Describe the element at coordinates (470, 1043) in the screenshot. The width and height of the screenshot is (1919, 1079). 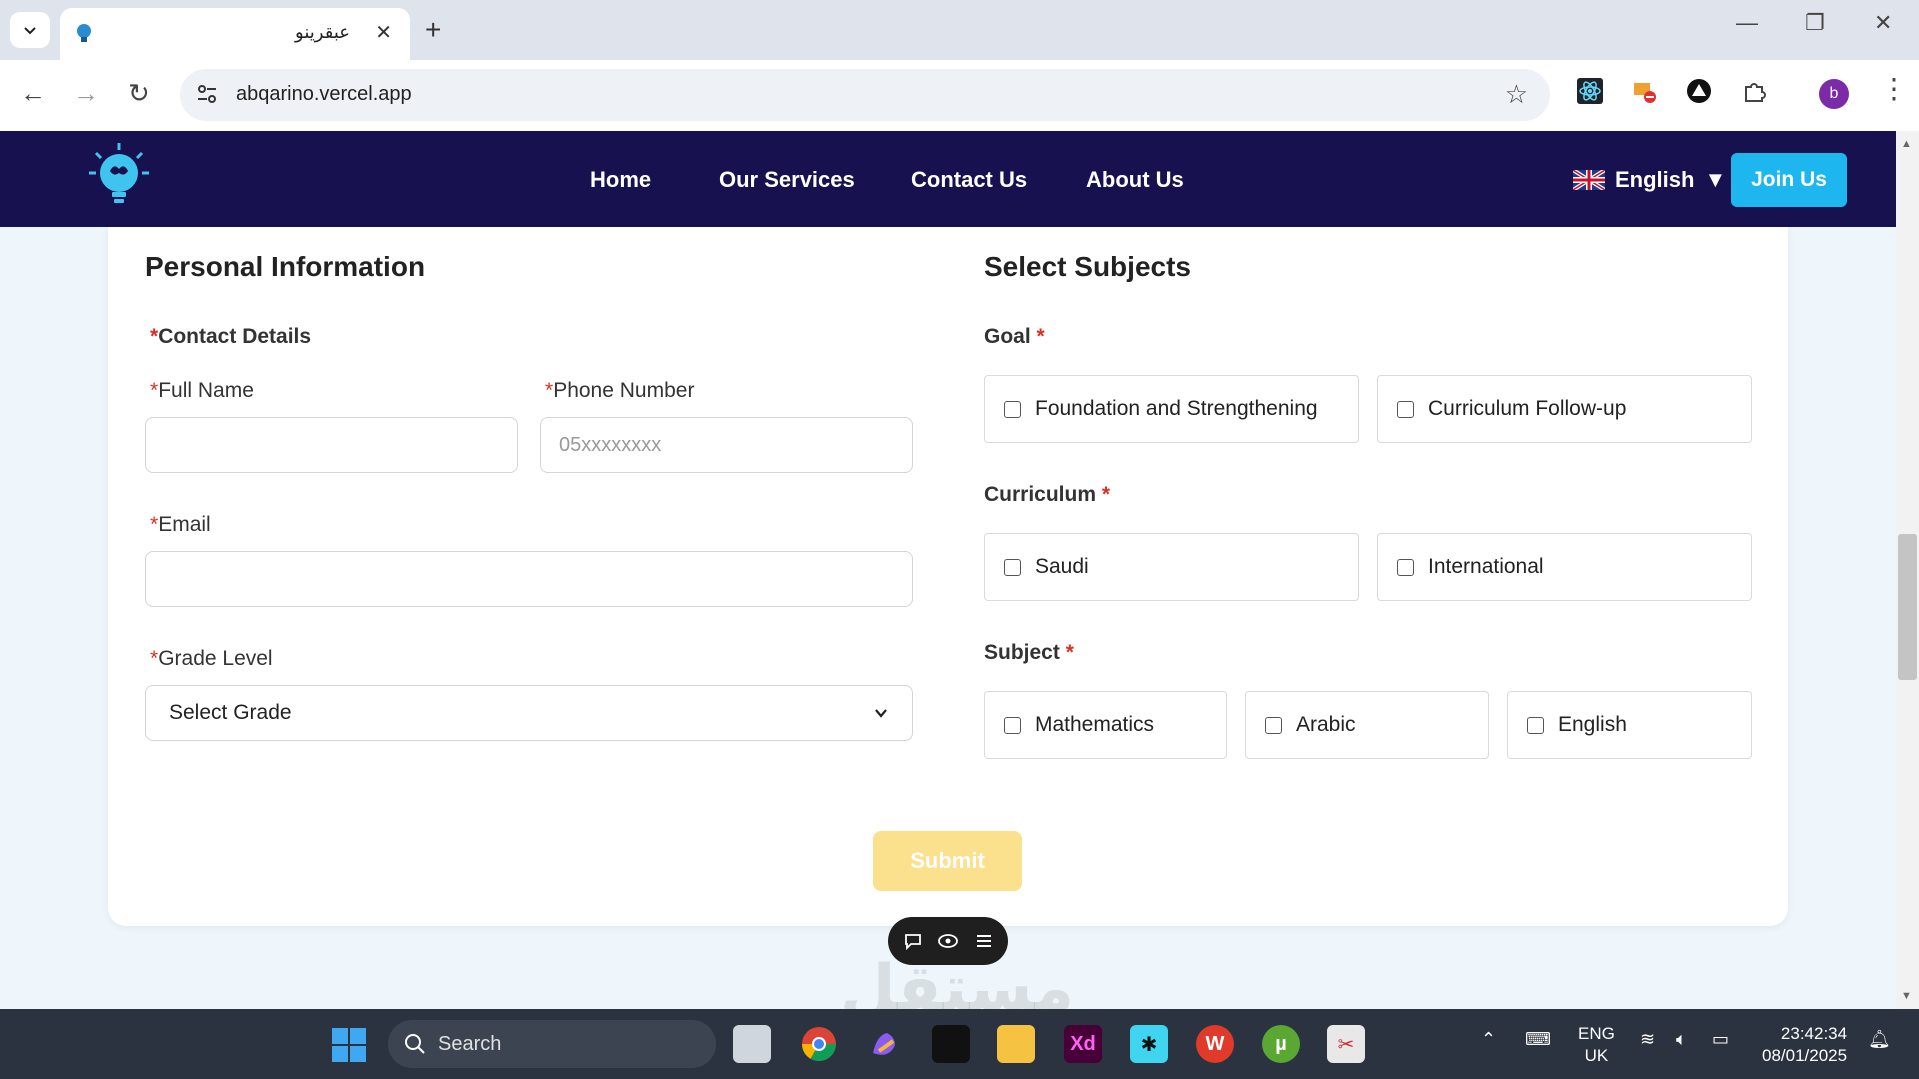
I see `search-label: Search` at that location.